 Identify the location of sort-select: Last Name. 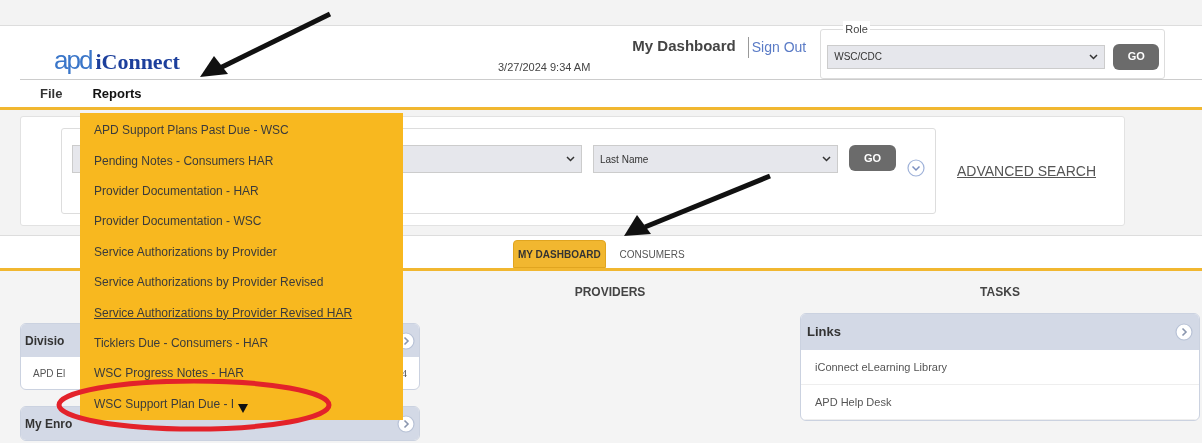
(715, 159).